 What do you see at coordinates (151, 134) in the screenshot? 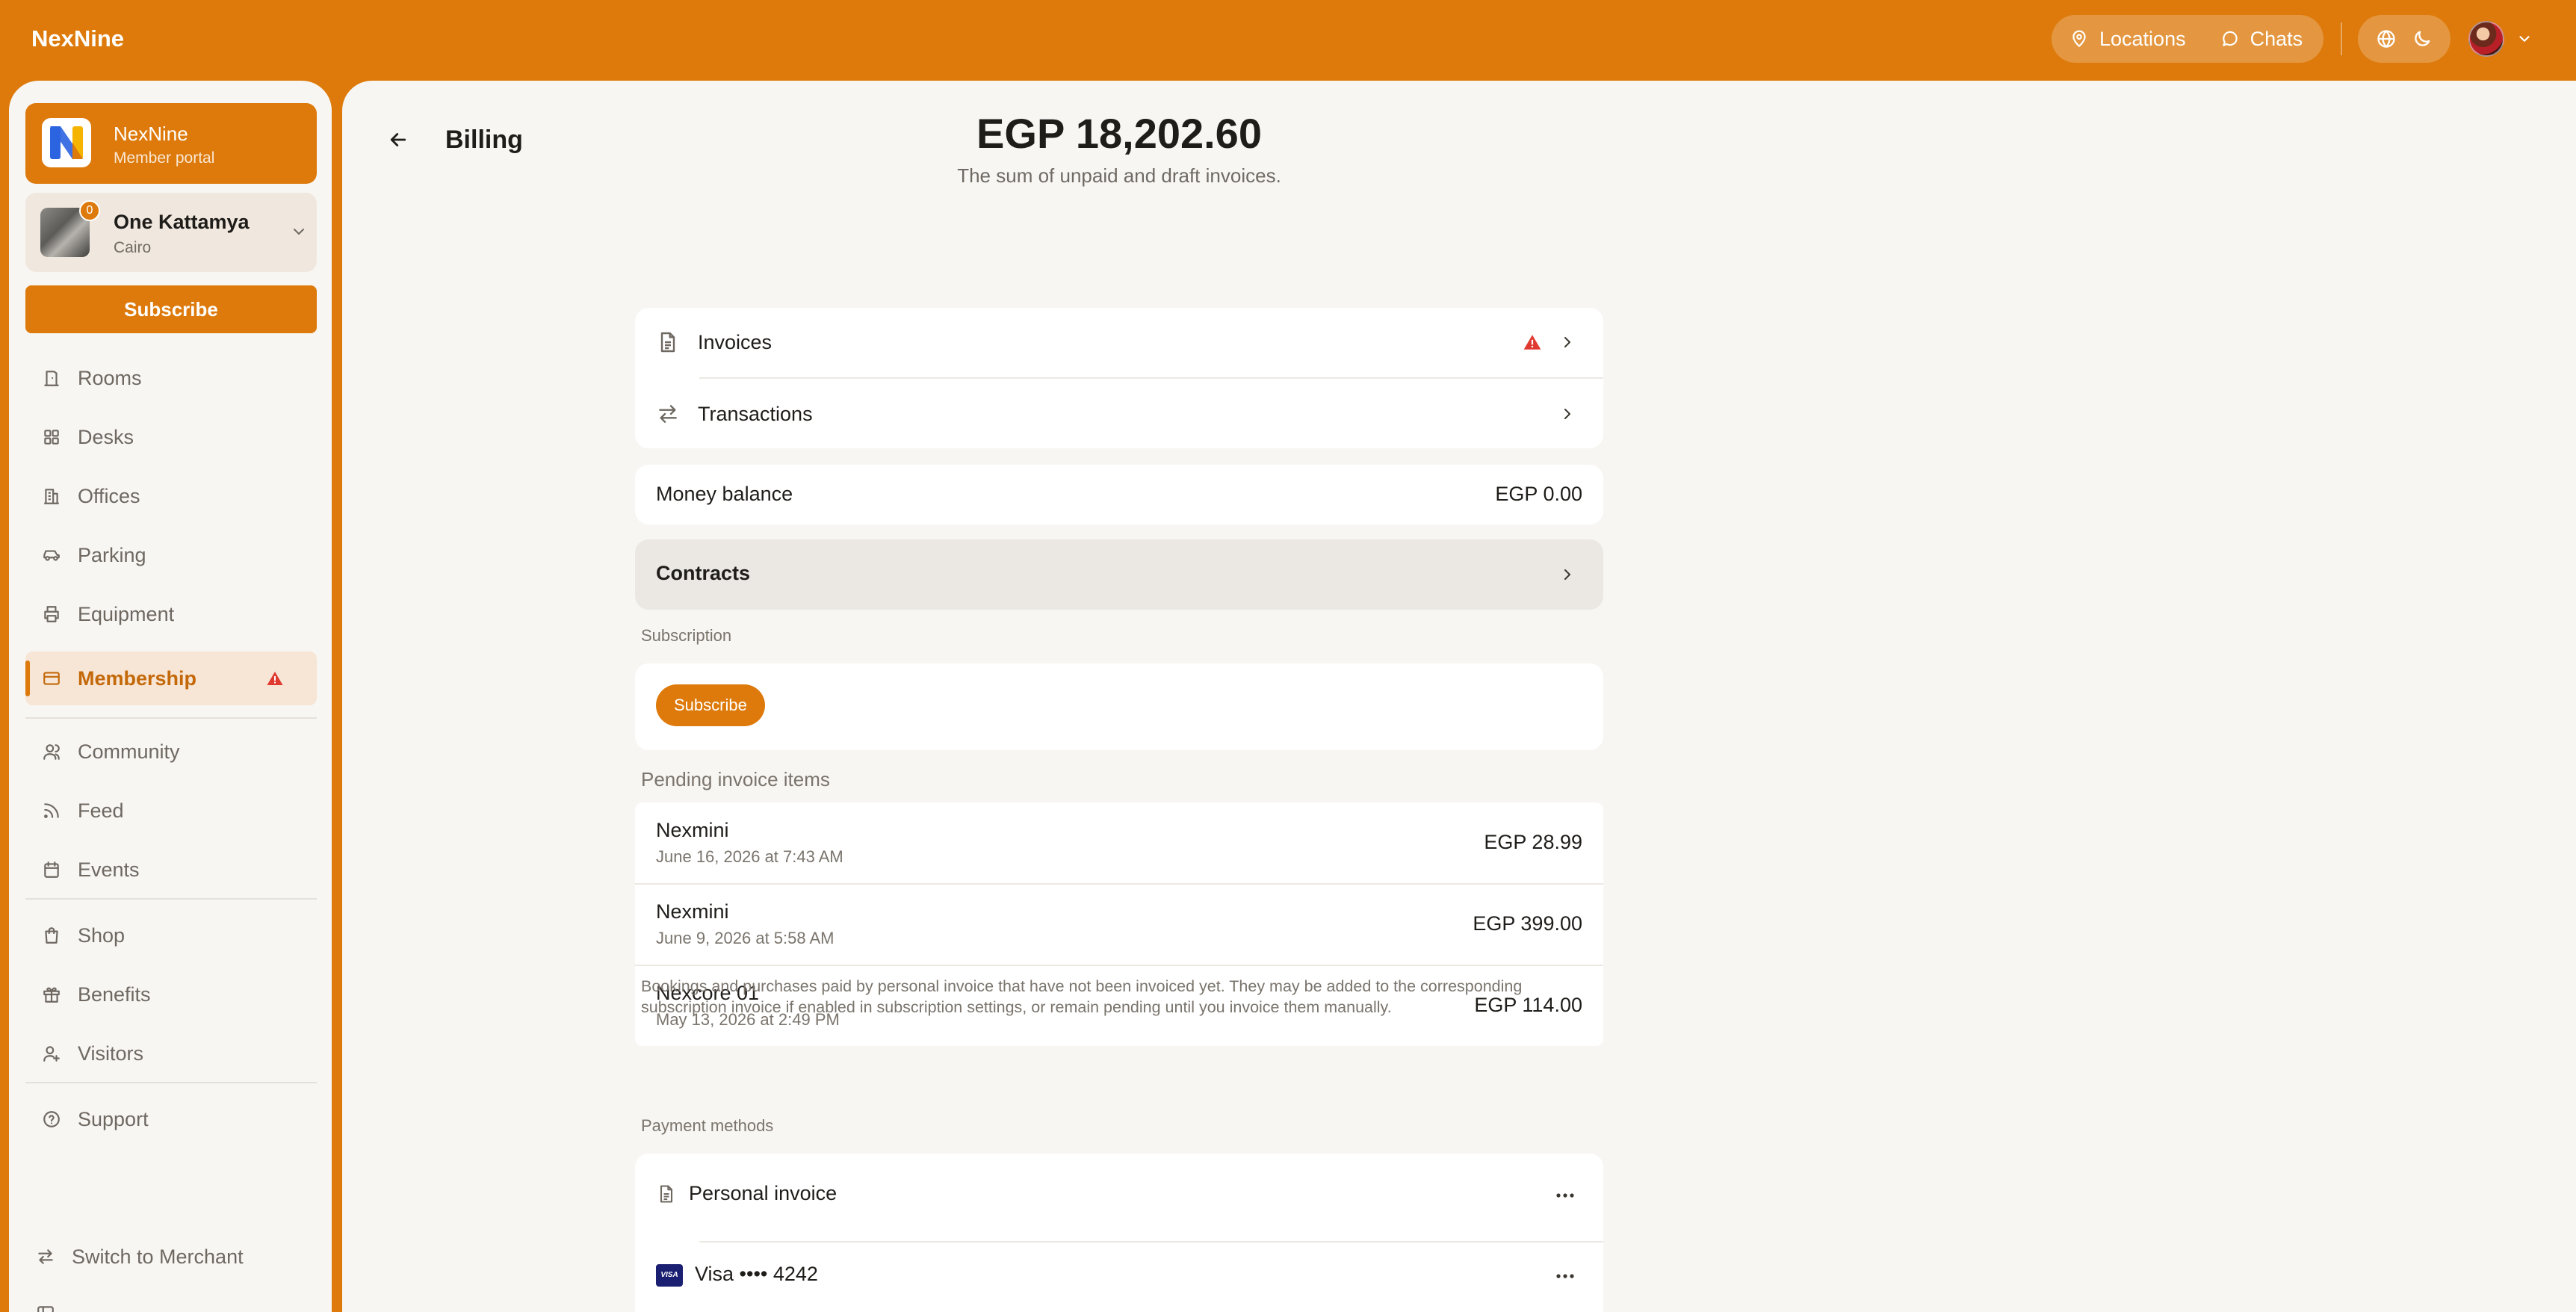
I see `org-name: NexNine` at bounding box center [151, 134].